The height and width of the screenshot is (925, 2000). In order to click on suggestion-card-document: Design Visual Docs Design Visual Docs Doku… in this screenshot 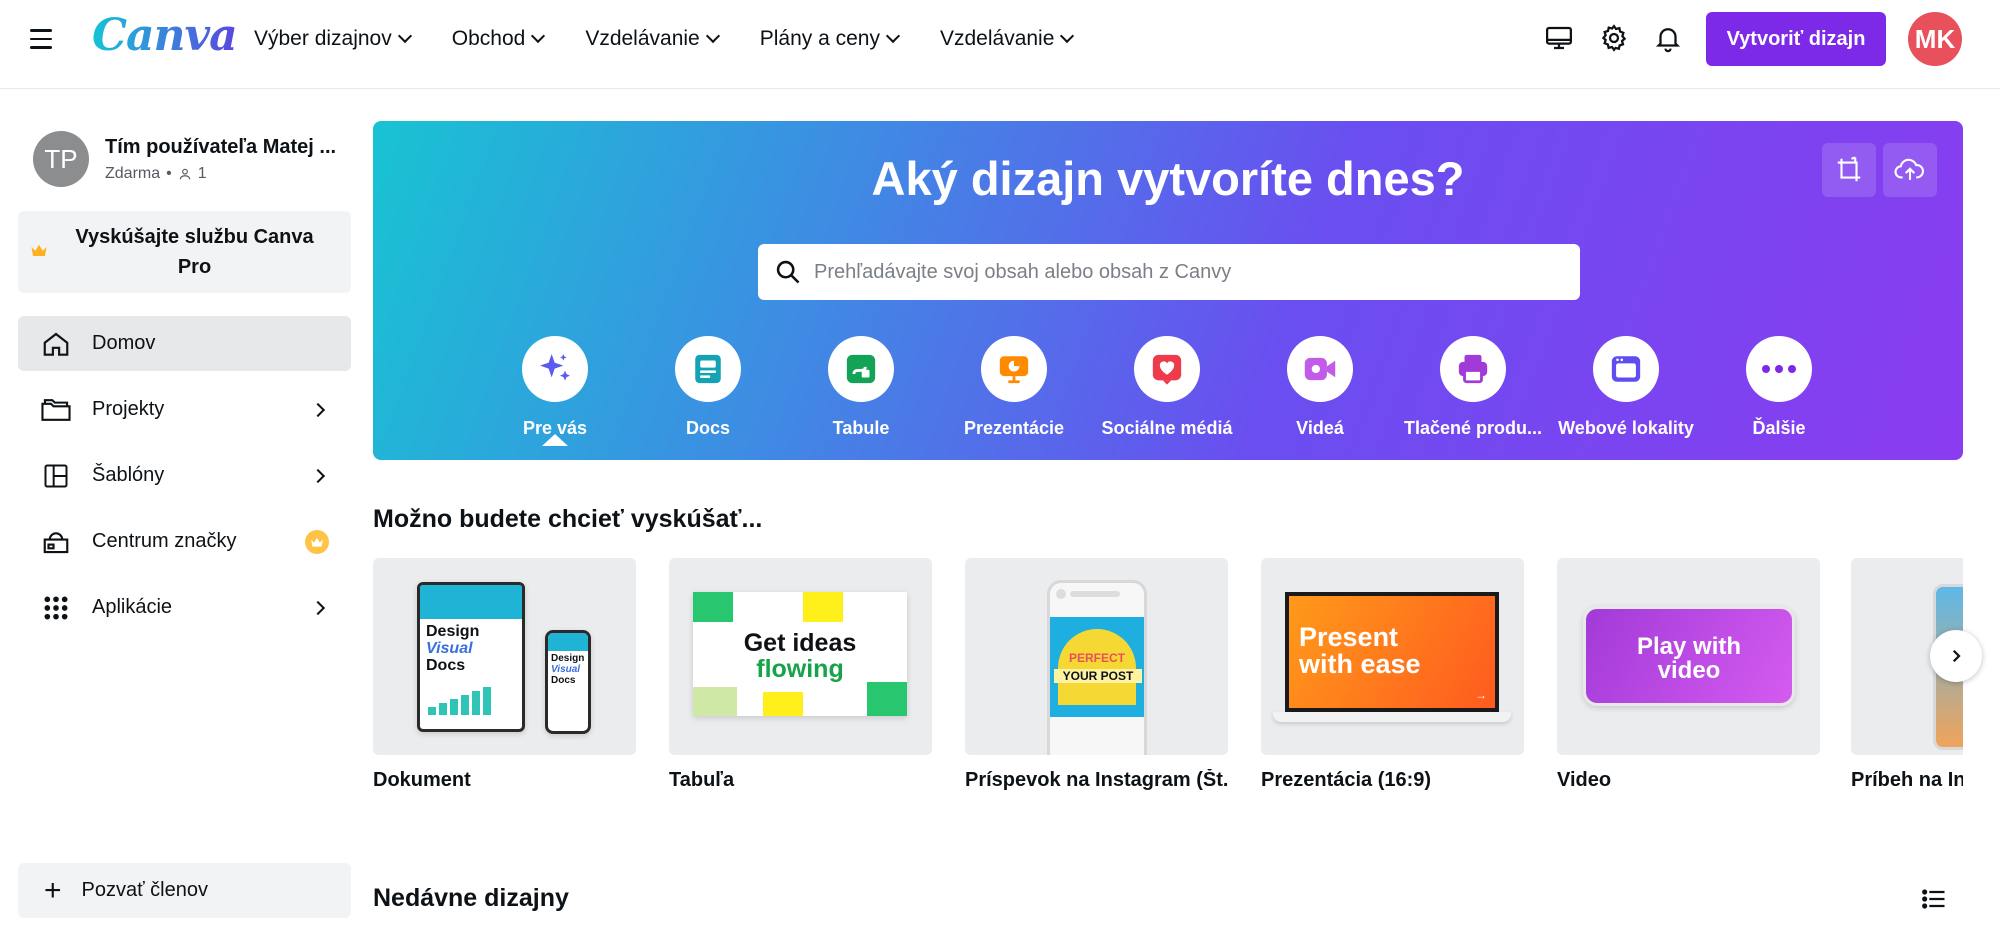, I will do `click(504, 675)`.